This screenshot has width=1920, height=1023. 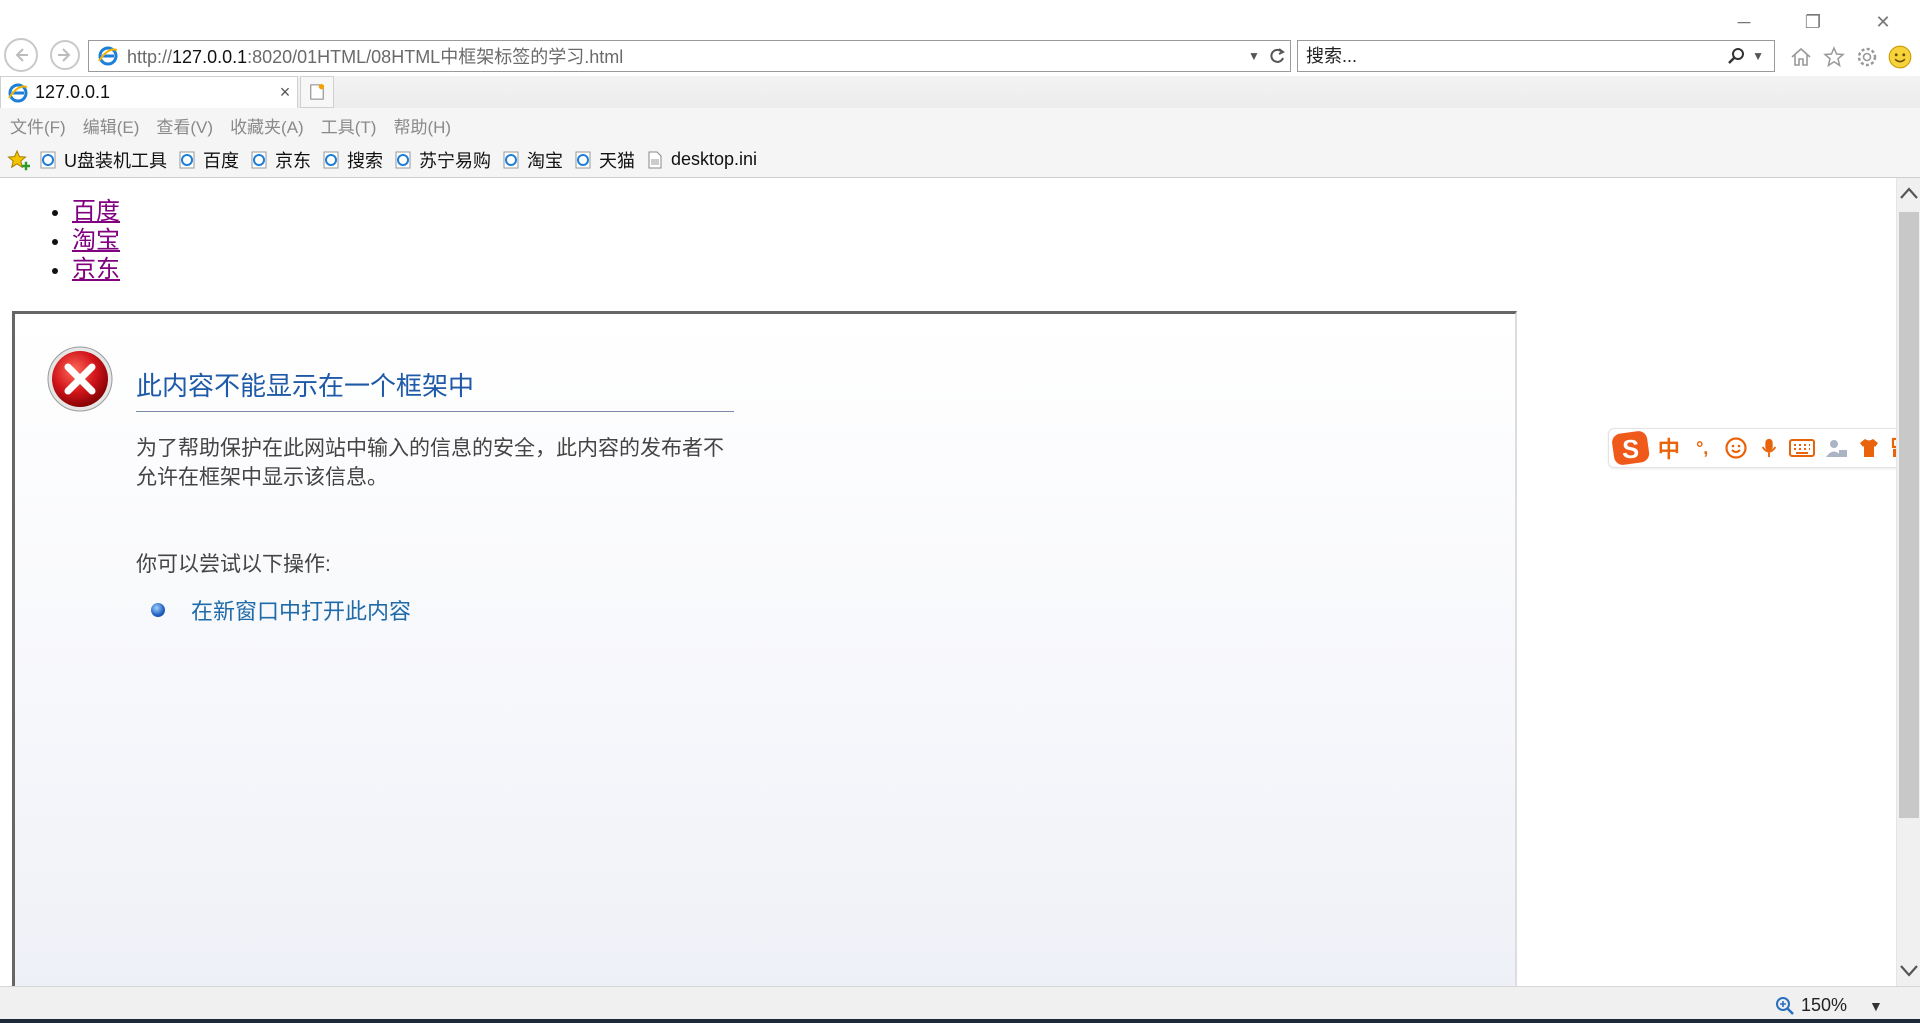 I want to click on fav-item-taobao: 淘宝, so click(x=532, y=160).